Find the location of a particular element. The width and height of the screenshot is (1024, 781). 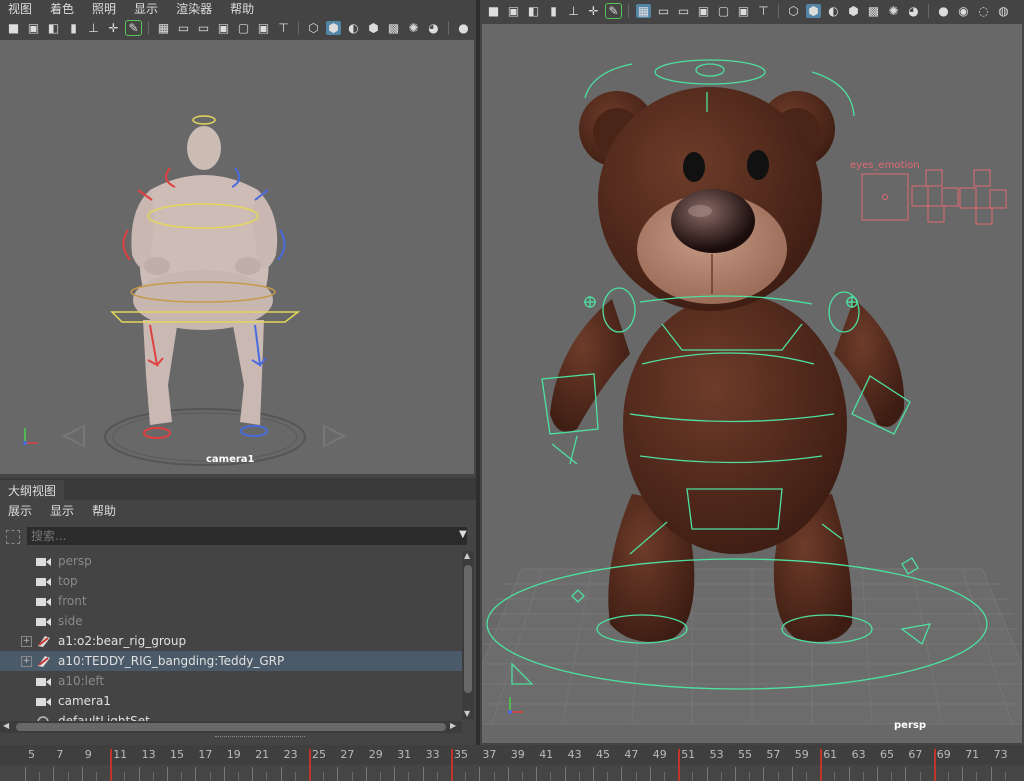

isolate-icon: ● is located at coordinates (463, 28).